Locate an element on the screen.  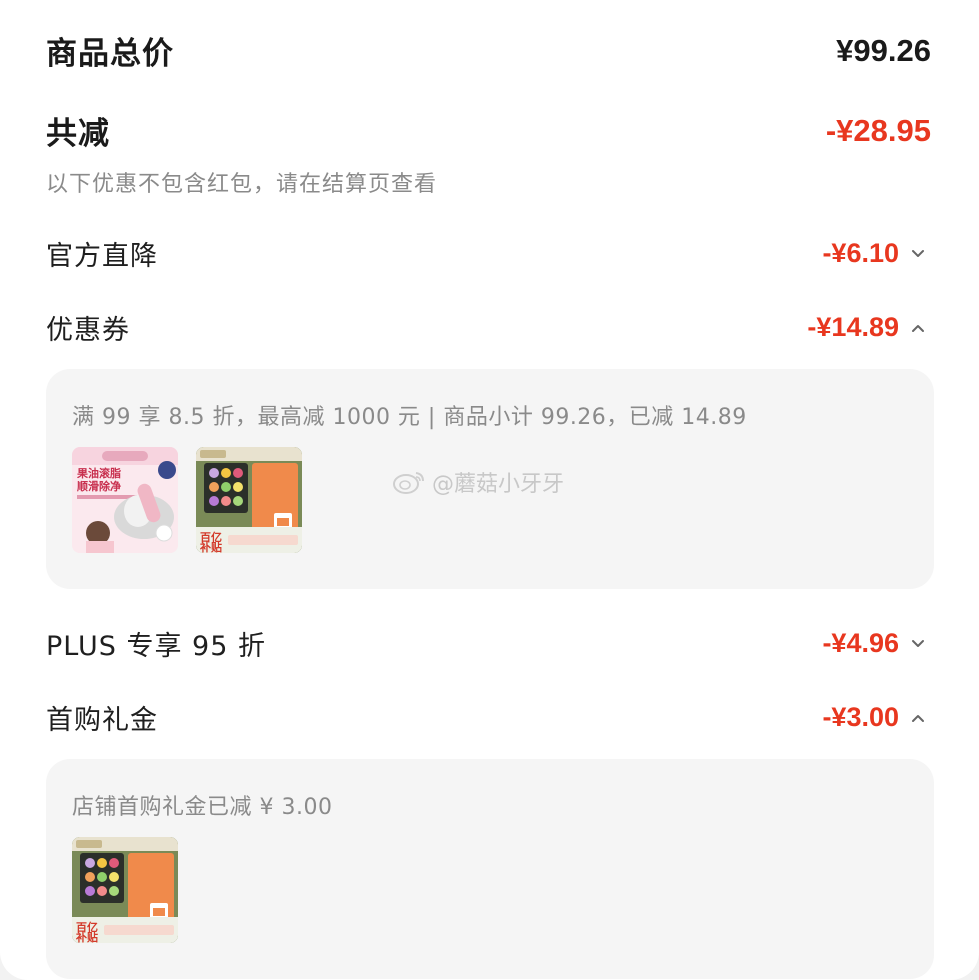
coupon-value: -¥14.89 is located at coordinates (869, 327).